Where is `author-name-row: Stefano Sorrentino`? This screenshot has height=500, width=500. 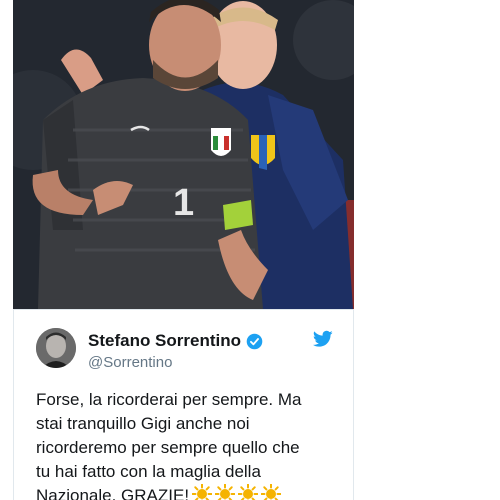 author-name-row: Stefano Sorrentino is located at coordinates (175, 341).